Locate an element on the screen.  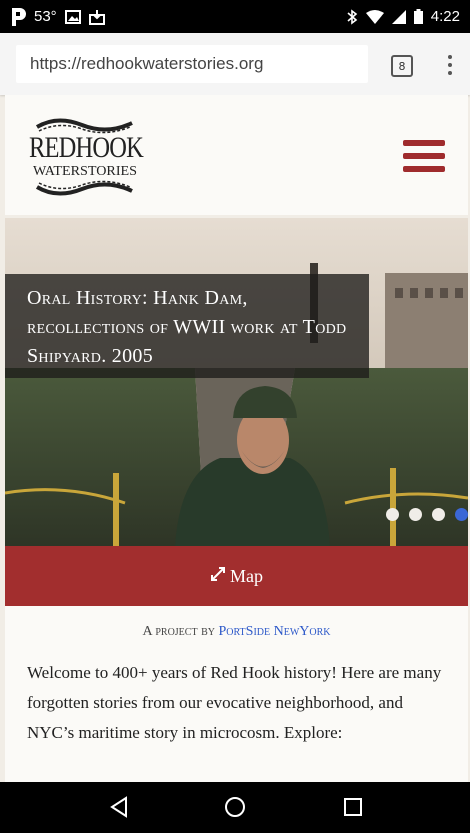
slider-dots is located at coordinates (427, 514).